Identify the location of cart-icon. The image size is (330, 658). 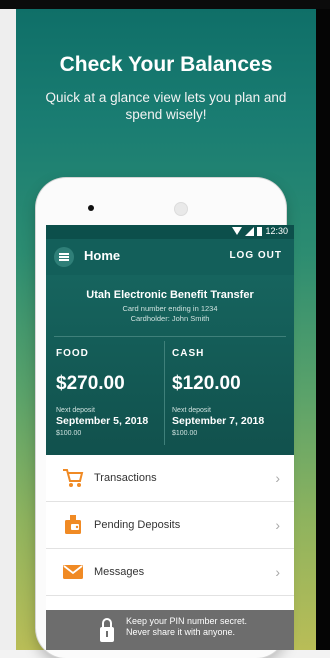
(73, 478).